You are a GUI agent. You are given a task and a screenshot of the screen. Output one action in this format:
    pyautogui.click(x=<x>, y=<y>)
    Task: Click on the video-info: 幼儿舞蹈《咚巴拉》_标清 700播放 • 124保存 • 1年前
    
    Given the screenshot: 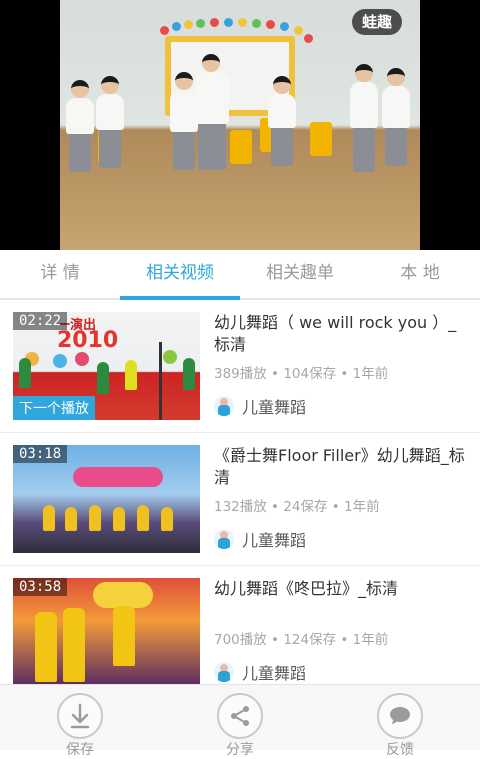 What is the action you would take?
    pyautogui.click(x=340, y=613)
    